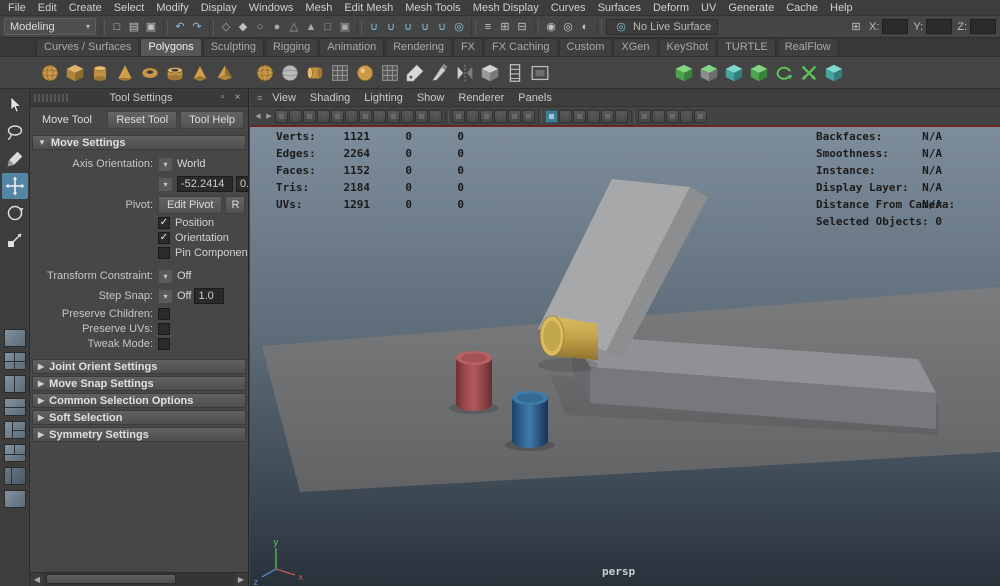 The height and width of the screenshot is (586, 1000). What do you see at coordinates (421, 116) in the screenshot?
I see `gate-mask-icon` at bounding box center [421, 116].